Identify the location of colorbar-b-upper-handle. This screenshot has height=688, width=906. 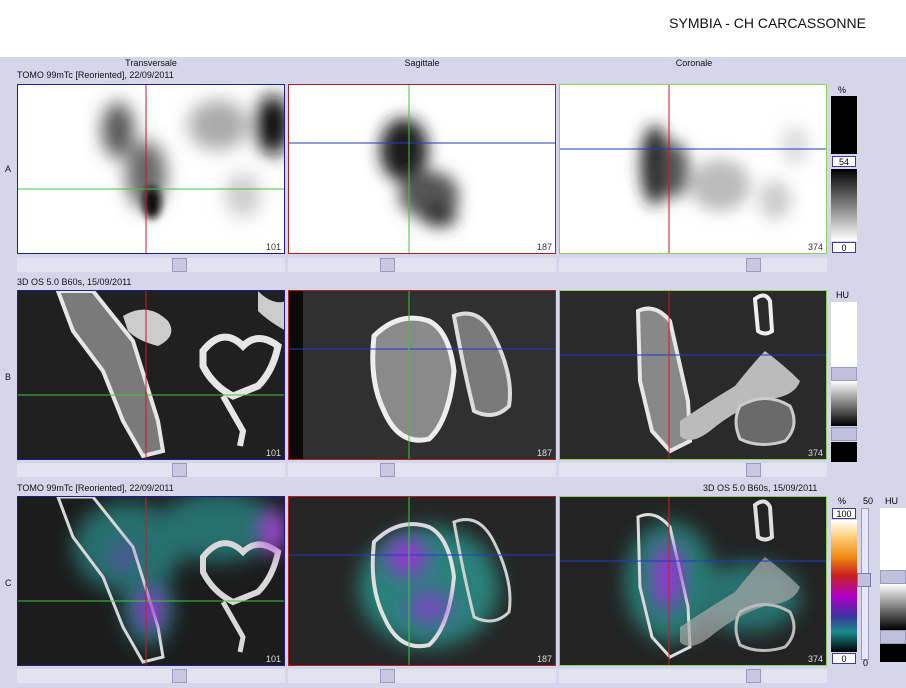
(844, 374).